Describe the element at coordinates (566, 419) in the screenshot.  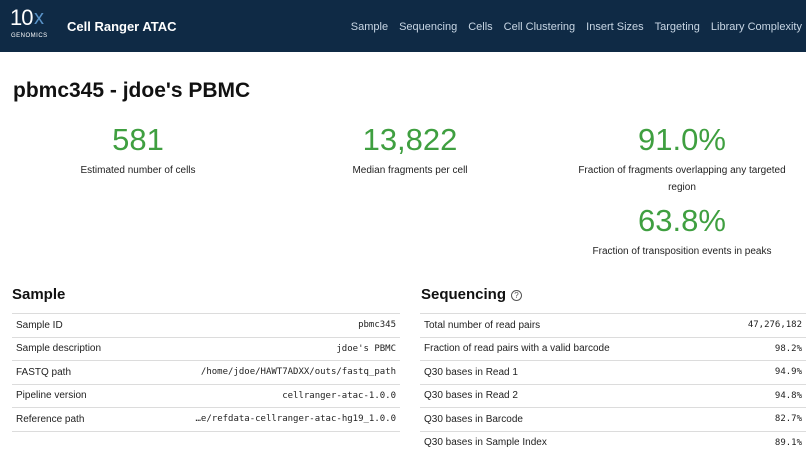
I see `row-key: Q30 bases in Barcode` at that location.